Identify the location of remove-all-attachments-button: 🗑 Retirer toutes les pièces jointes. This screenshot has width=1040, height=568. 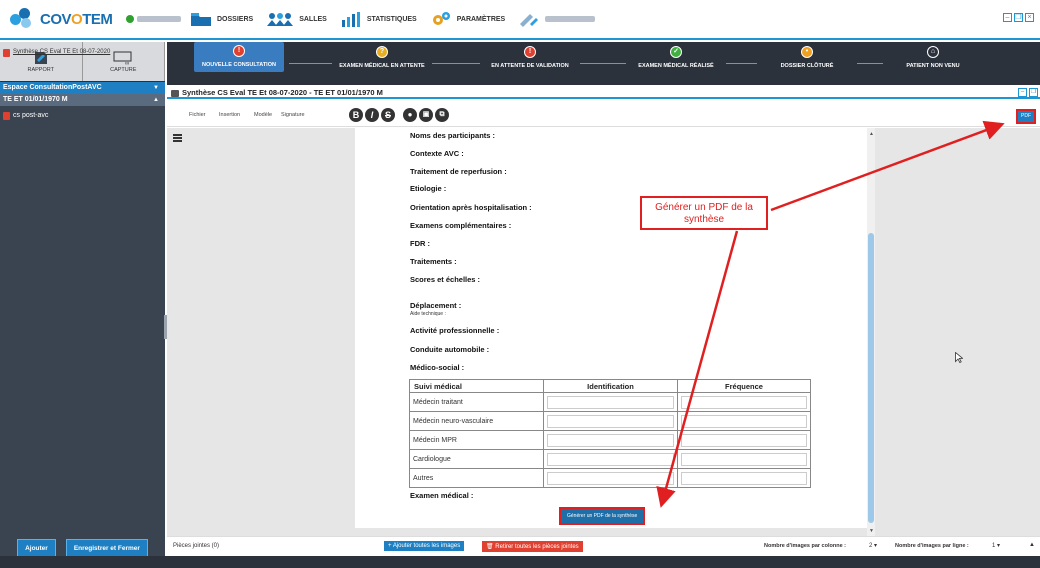
(532, 546).